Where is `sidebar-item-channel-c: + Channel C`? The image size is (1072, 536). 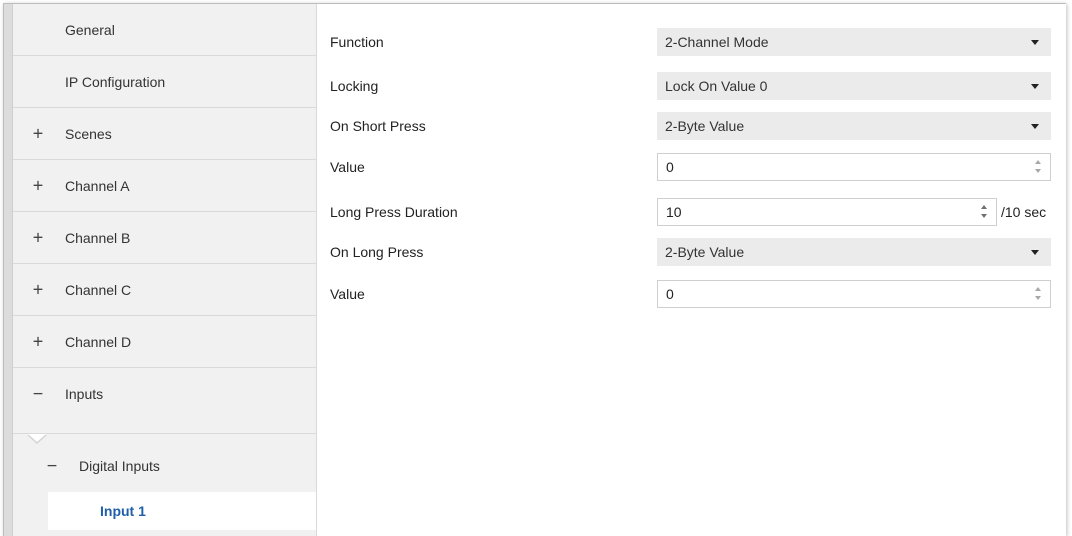 sidebar-item-channel-c: + Channel C is located at coordinates (164, 290).